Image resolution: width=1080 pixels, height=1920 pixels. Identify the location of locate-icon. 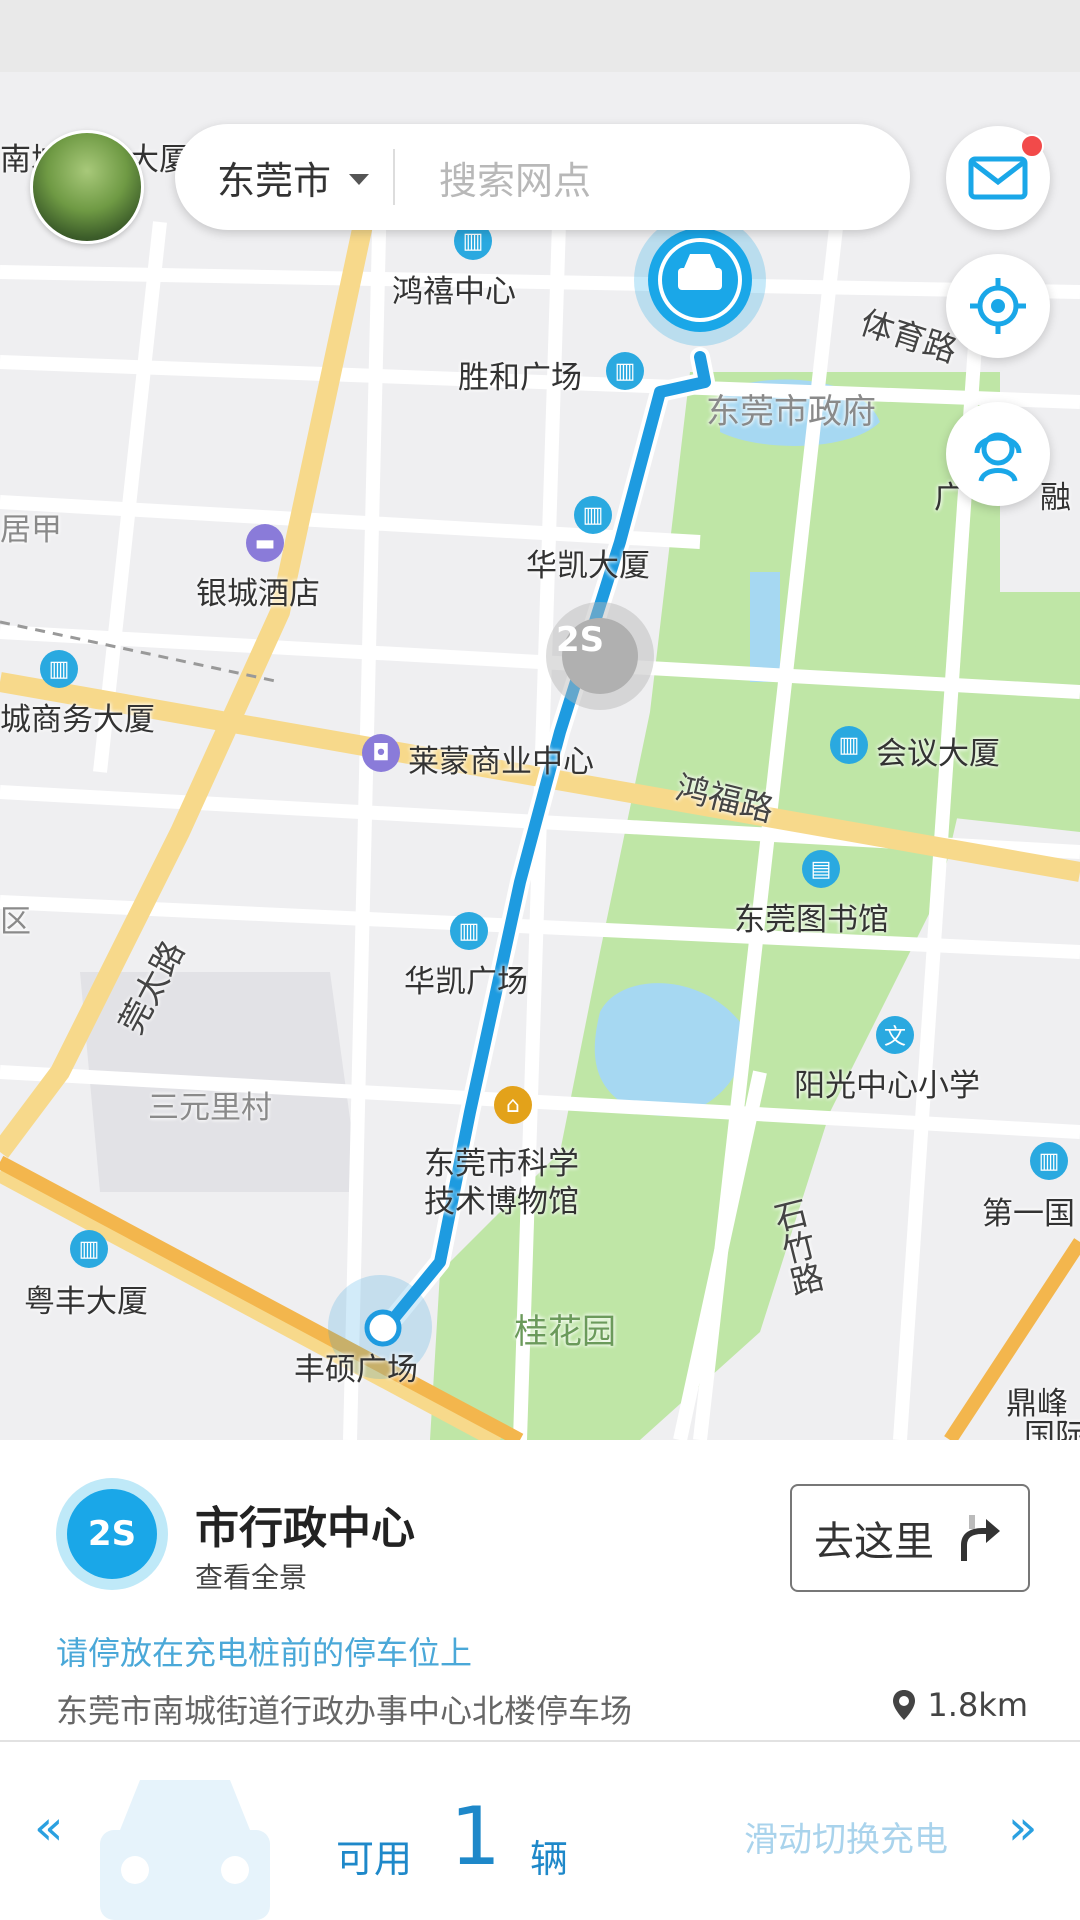
(998, 306).